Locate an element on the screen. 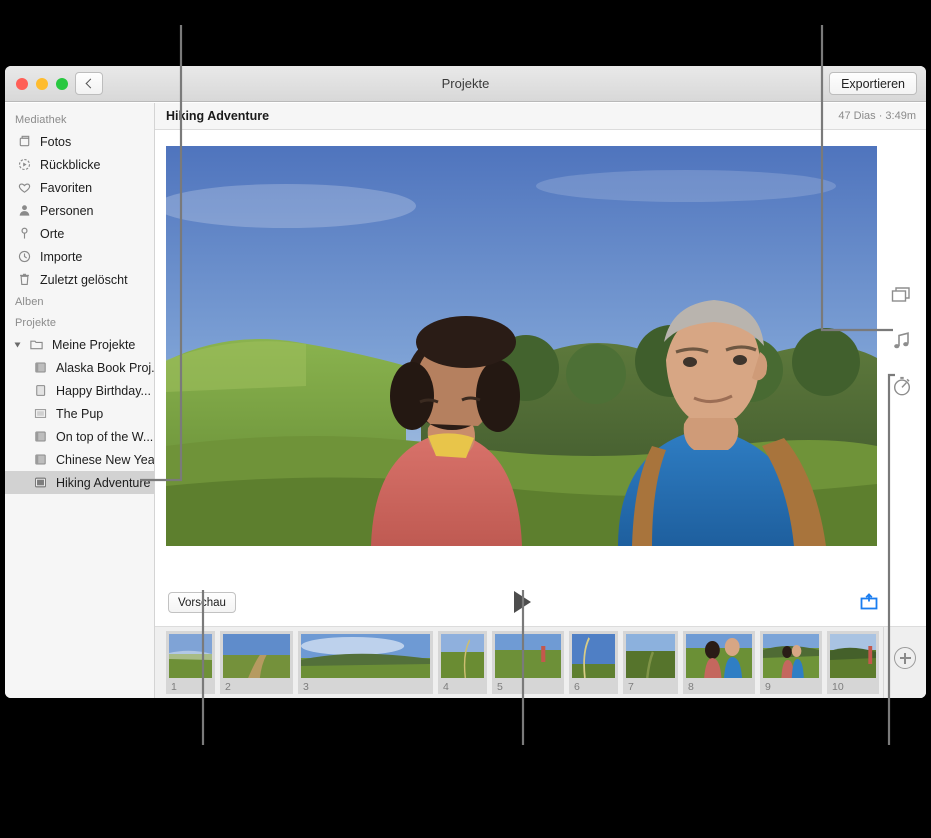 This screenshot has height=838, width=931. sidebar-item-label: Fotos is located at coordinates (56, 141).